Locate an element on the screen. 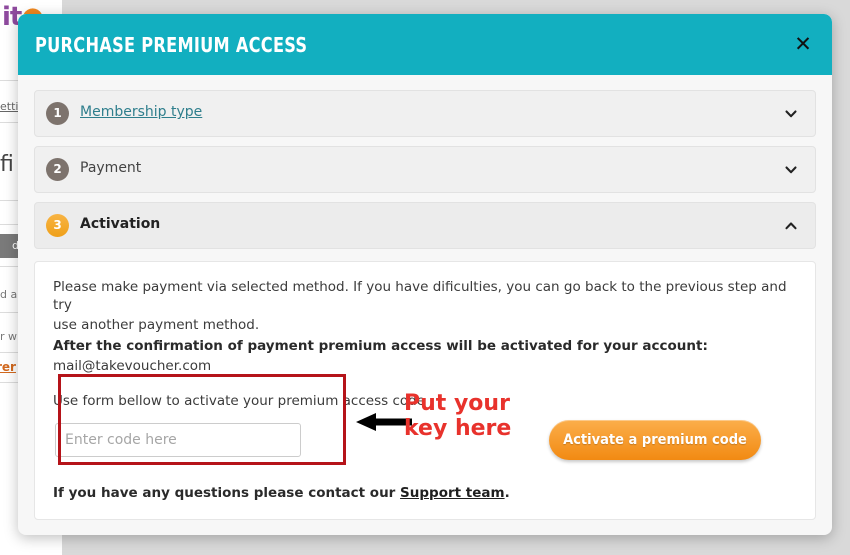  accordion-step-membership-type: 1 Membership type is located at coordinates (425, 113).